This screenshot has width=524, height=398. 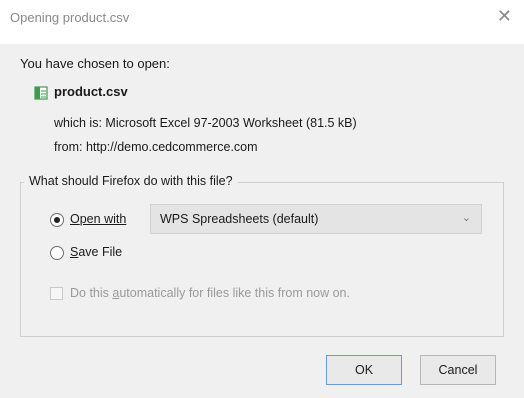 What do you see at coordinates (41, 93) in the screenshot?
I see `spreadsheet-file-icon` at bounding box center [41, 93].